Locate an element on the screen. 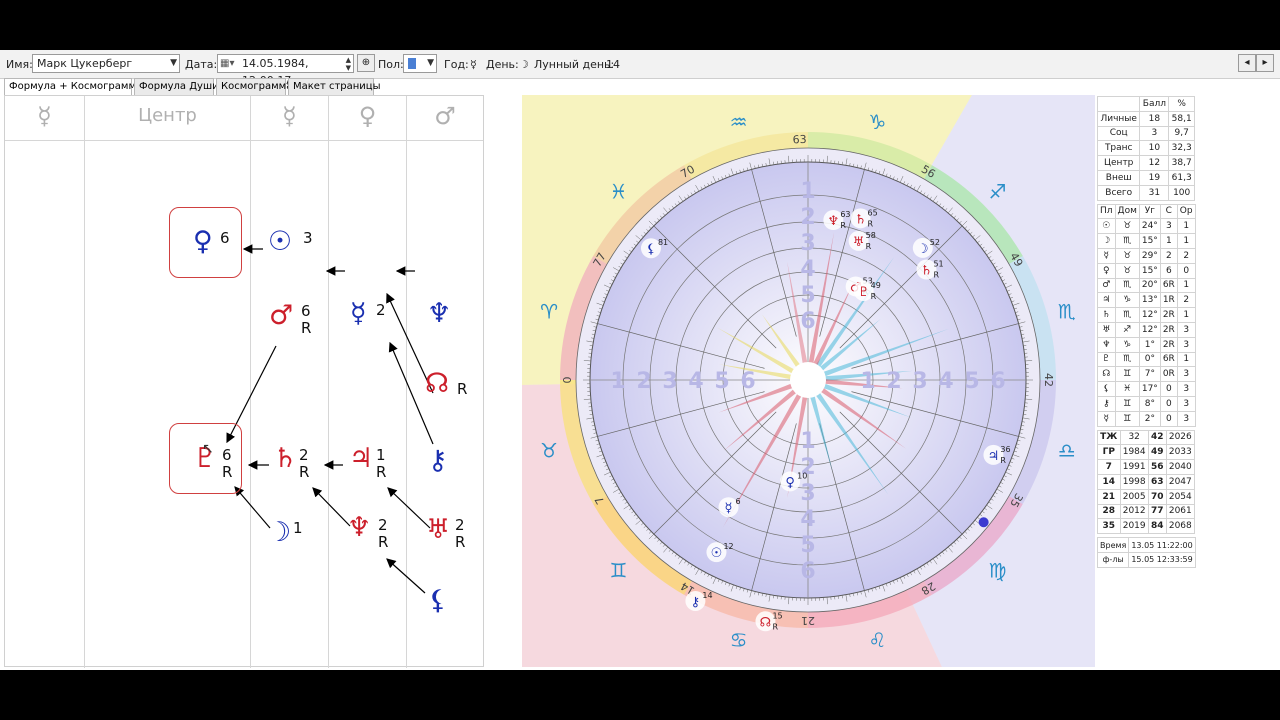 The width and height of the screenshot is (1280, 720). planet-row: ♇ ♏ 0° 6R 1 is located at coordinates (1146, 359).